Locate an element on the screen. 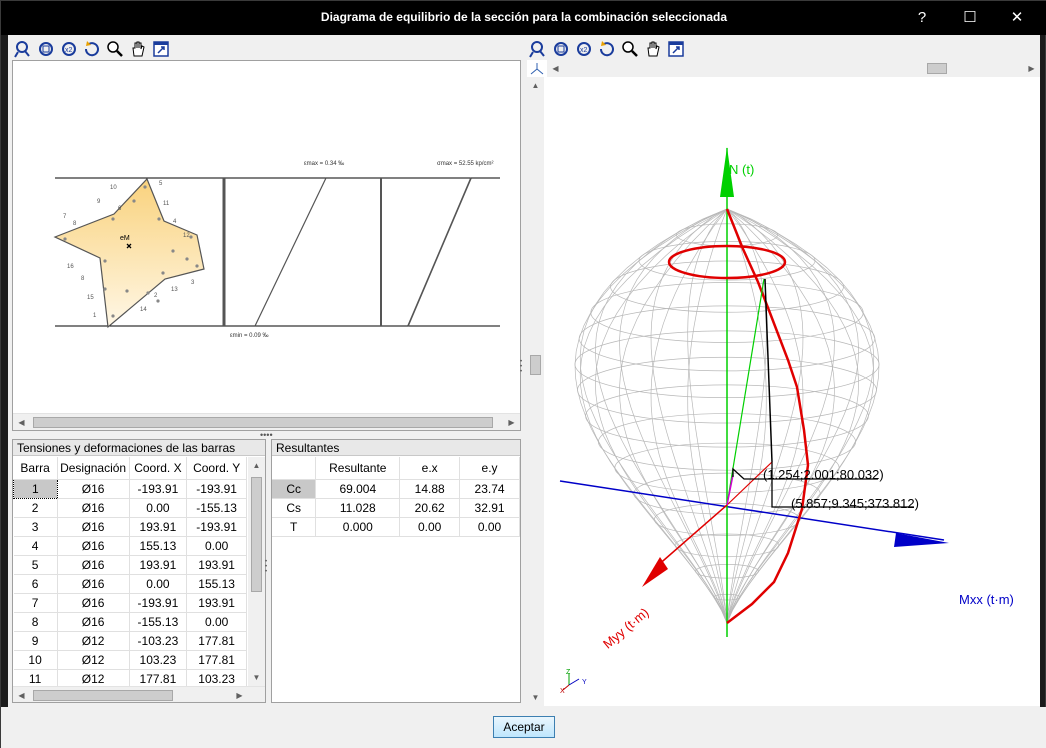 This screenshot has height=748, width=1046. table-row: 1 Ø16 -193.91 -193.91 is located at coordinates (130, 488).